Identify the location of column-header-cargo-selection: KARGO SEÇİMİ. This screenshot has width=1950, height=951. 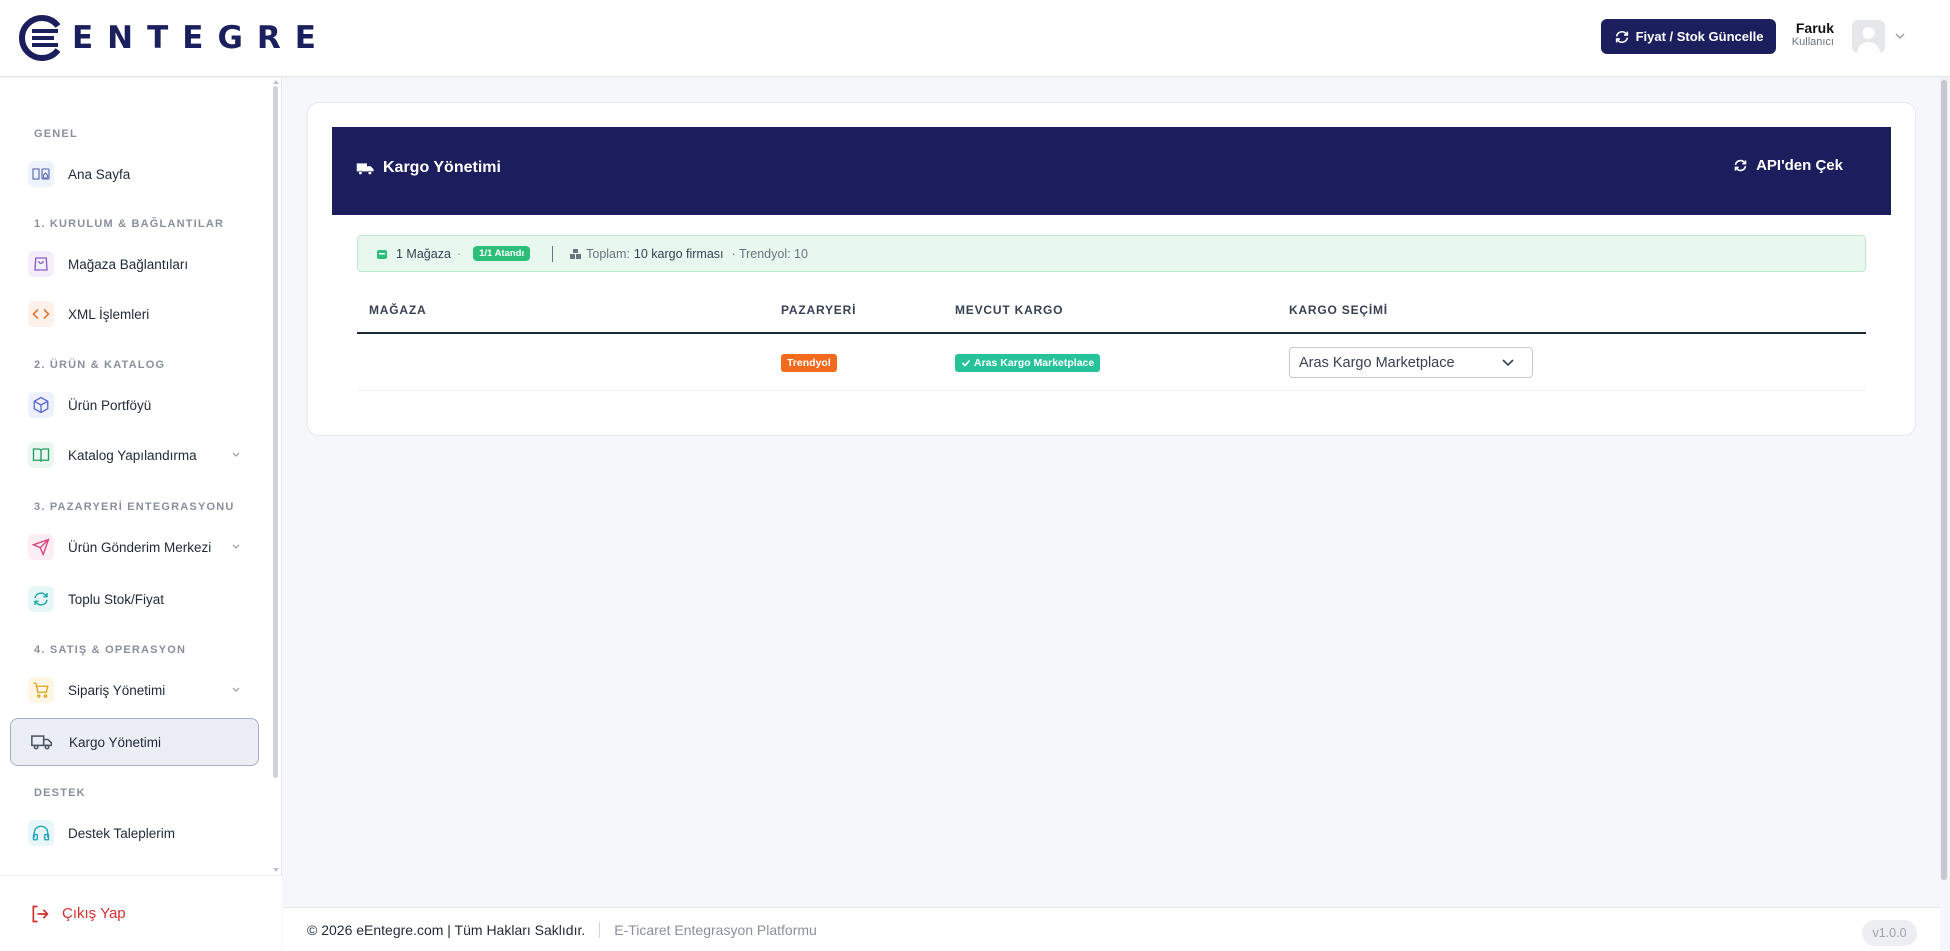
(1338, 310).